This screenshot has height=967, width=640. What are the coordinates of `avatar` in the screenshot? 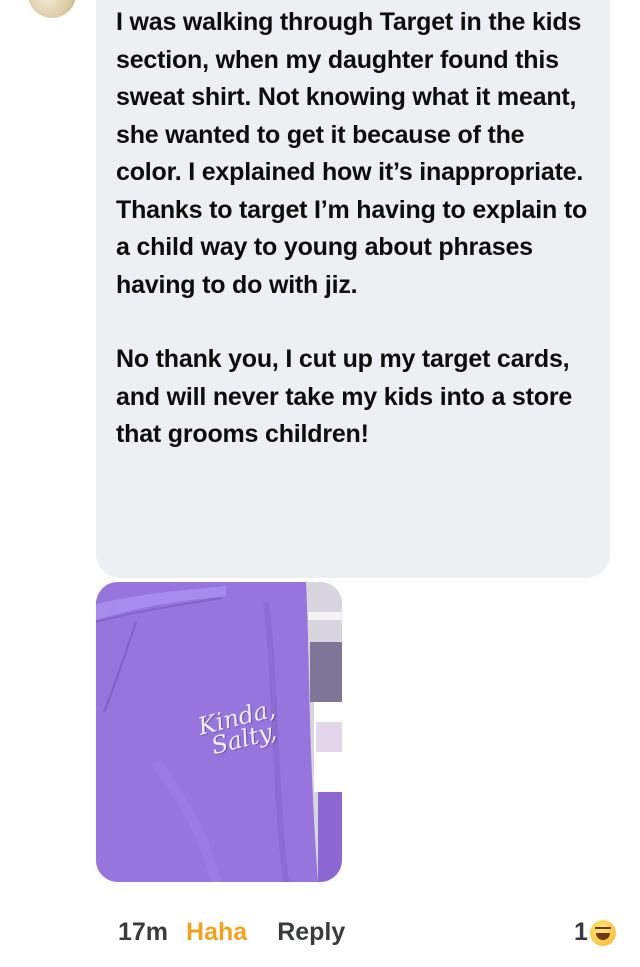 It's located at (52, 9).